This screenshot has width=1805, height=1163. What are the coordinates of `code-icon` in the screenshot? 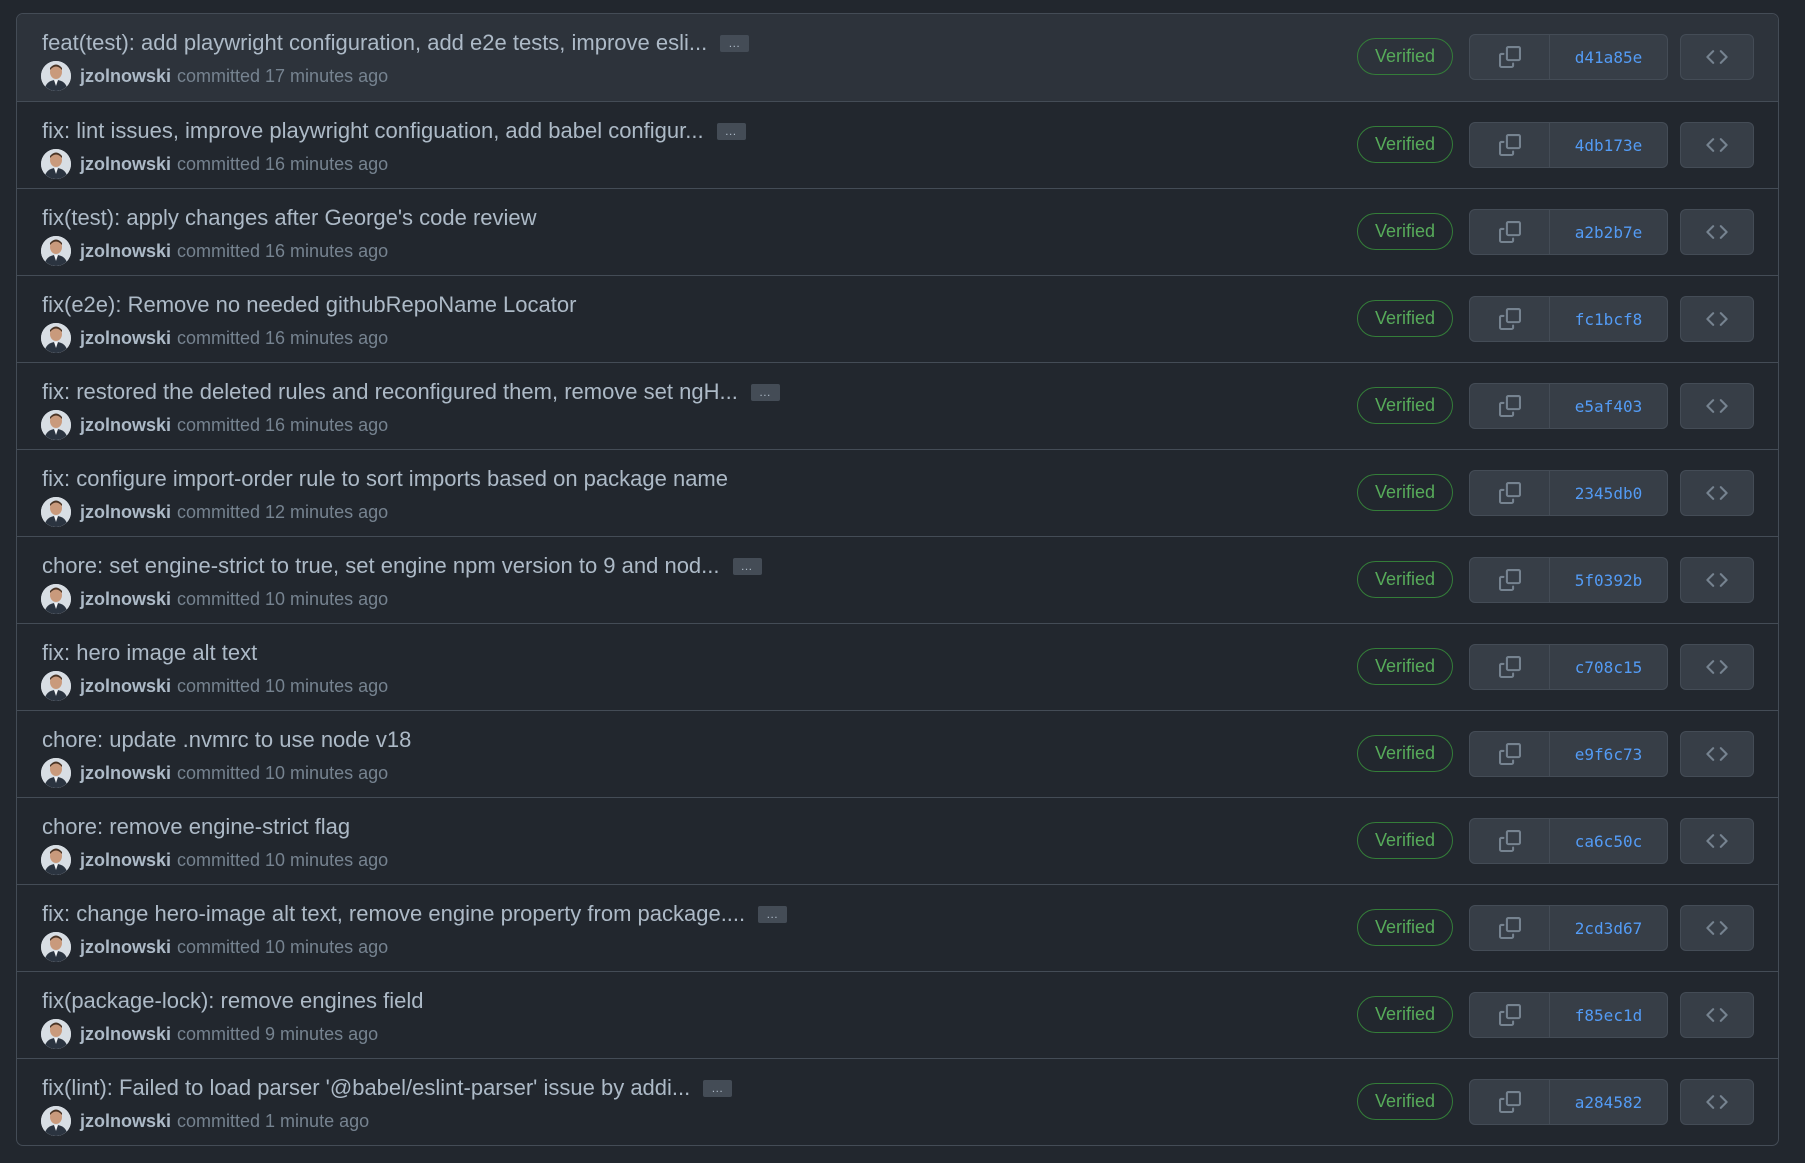 It's located at (1717, 841).